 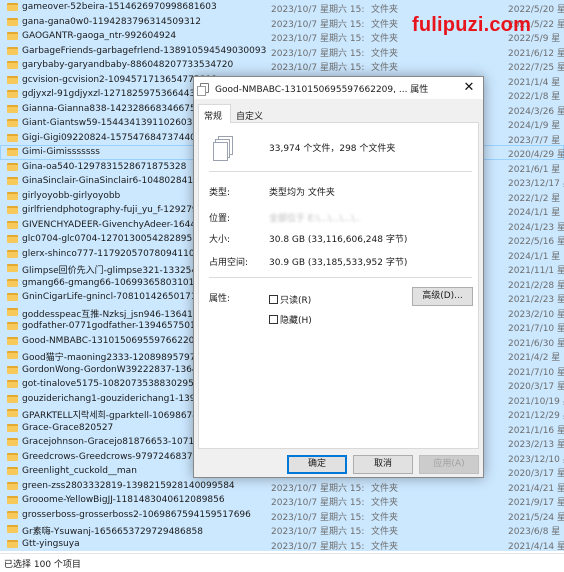 I want to click on file-created: 2021/2/28 星, so click(x=536, y=285).